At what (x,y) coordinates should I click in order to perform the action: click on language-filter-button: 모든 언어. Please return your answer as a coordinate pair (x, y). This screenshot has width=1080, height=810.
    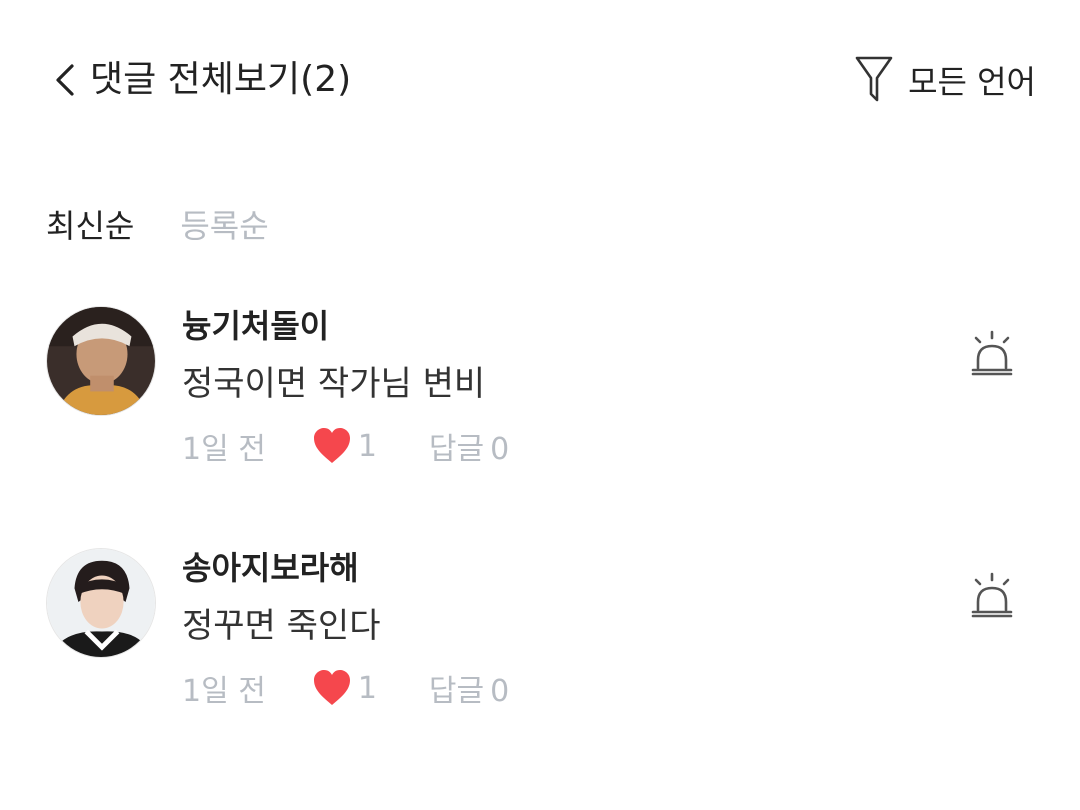
    Looking at the image, I should click on (945, 80).